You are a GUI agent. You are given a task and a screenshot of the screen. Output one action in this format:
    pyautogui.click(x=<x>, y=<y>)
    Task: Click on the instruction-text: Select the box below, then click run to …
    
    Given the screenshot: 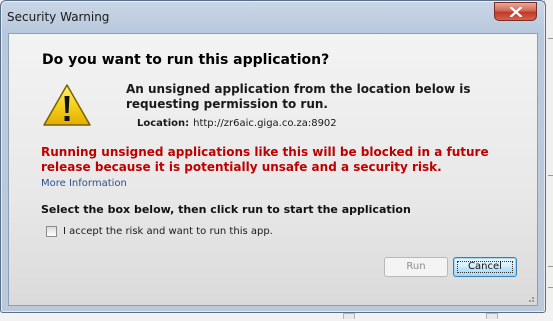 What is the action you would take?
    pyautogui.click(x=226, y=209)
    